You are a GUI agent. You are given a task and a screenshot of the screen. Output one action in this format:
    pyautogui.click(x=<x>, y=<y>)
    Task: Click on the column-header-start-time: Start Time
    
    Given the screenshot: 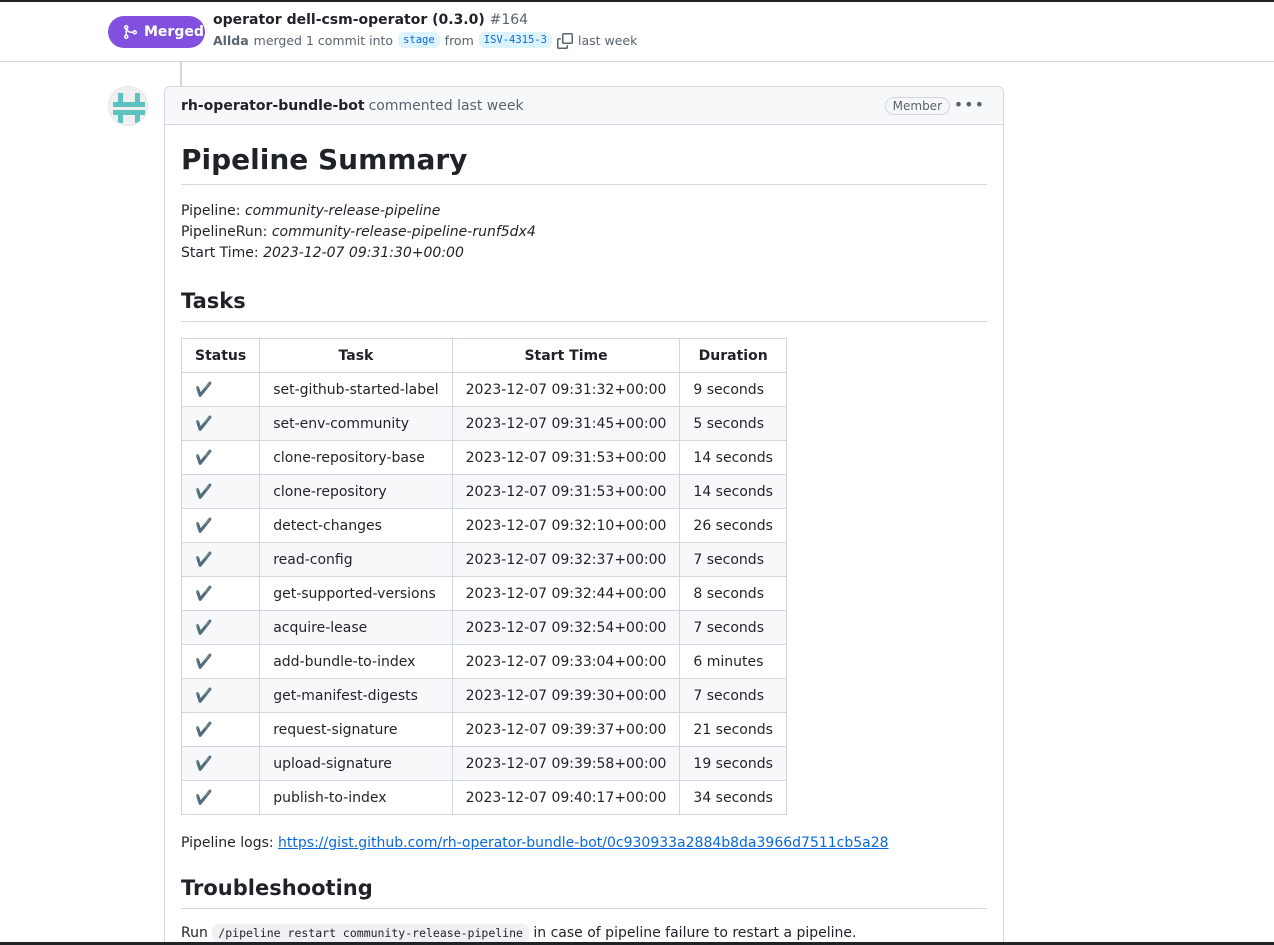 What is the action you would take?
    pyautogui.click(x=566, y=355)
    